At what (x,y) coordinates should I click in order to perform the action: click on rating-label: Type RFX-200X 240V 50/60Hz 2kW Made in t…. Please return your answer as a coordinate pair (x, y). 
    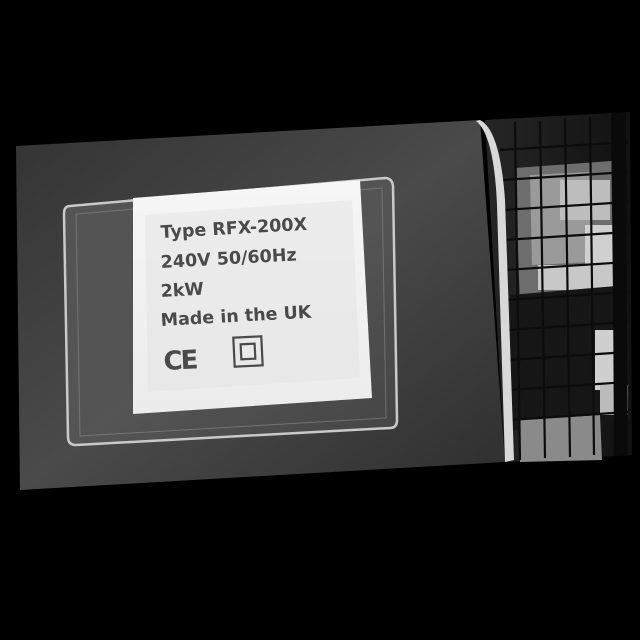
    Looking at the image, I should click on (252, 297).